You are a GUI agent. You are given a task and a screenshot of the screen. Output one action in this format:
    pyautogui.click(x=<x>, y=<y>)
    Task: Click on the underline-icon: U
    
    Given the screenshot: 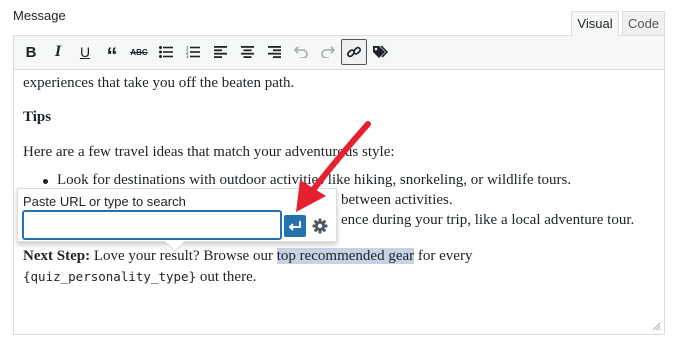 What is the action you would take?
    pyautogui.click(x=85, y=52)
    